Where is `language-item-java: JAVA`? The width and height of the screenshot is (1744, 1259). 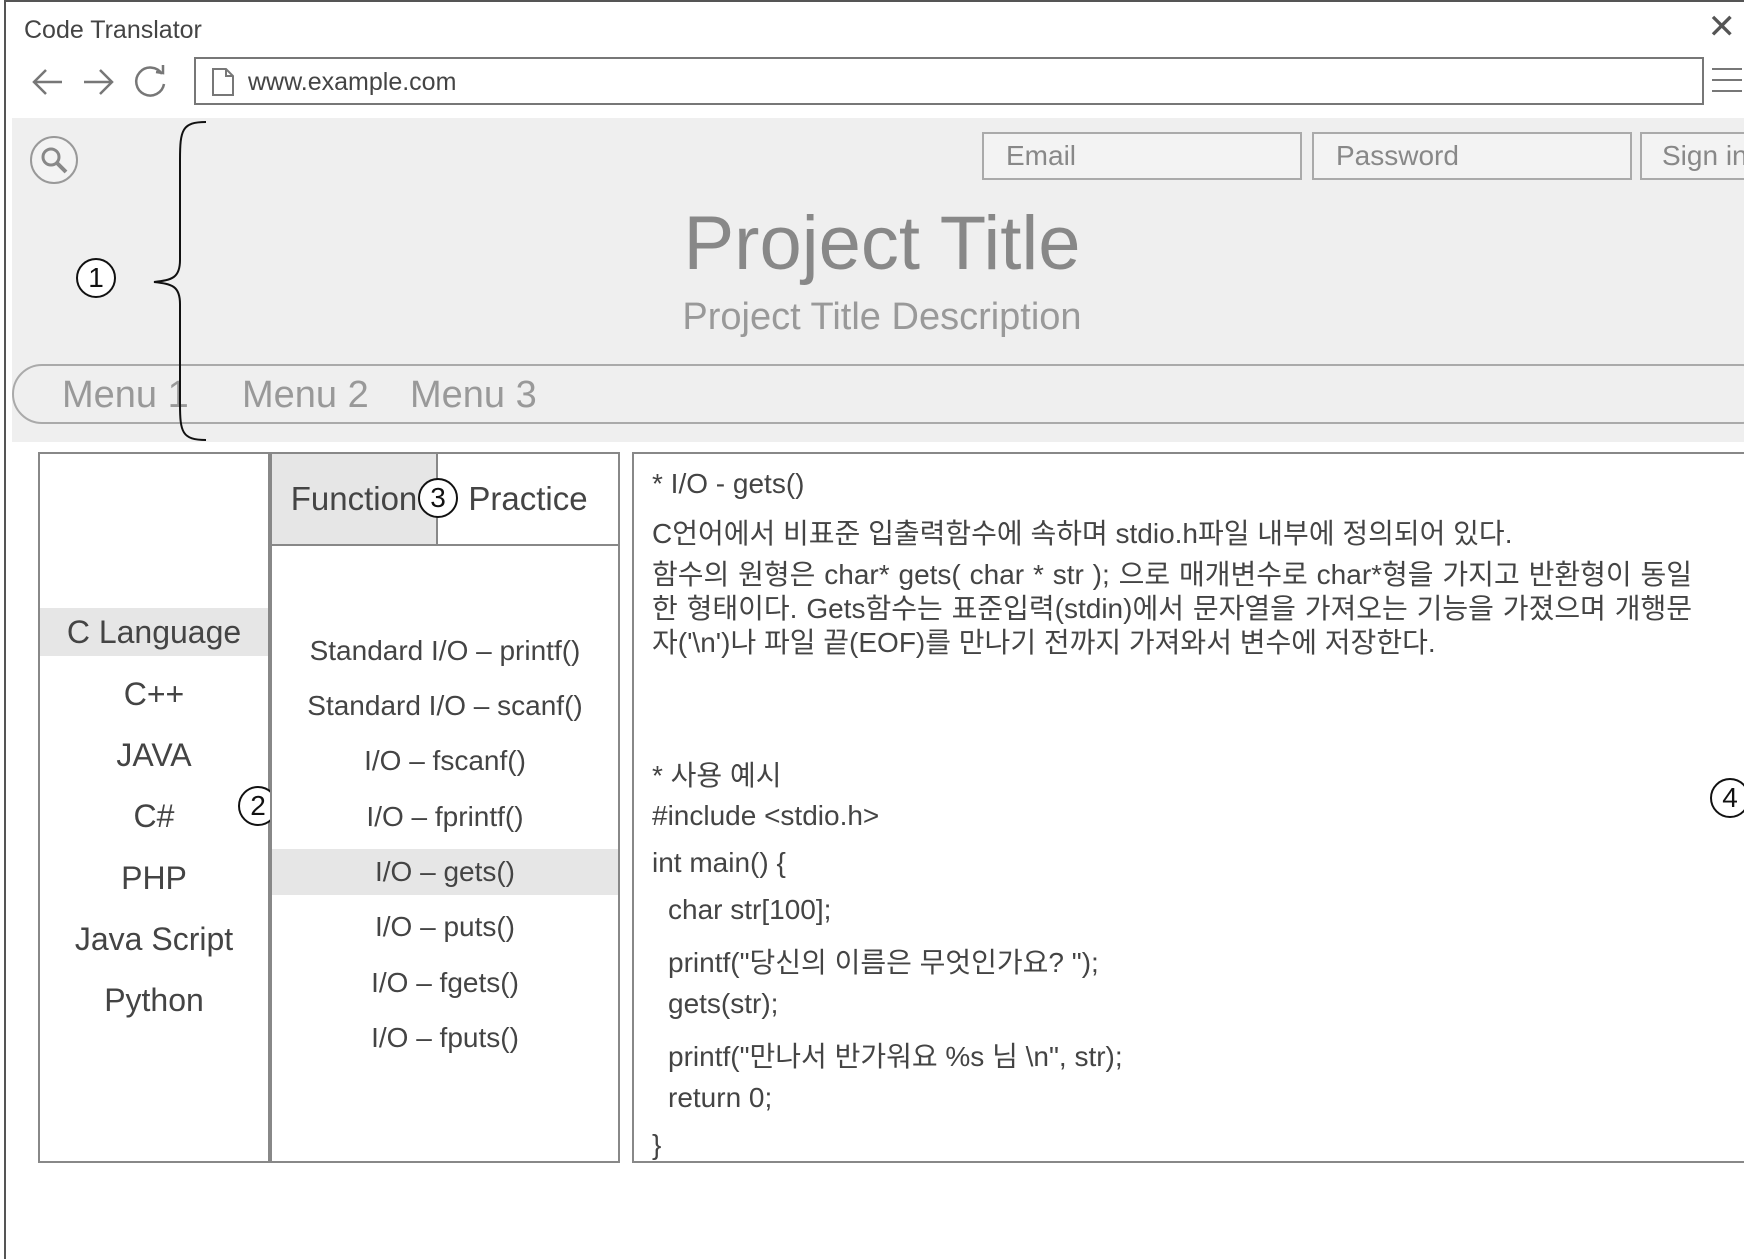
language-item-java: JAVA is located at coordinates (154, 755).